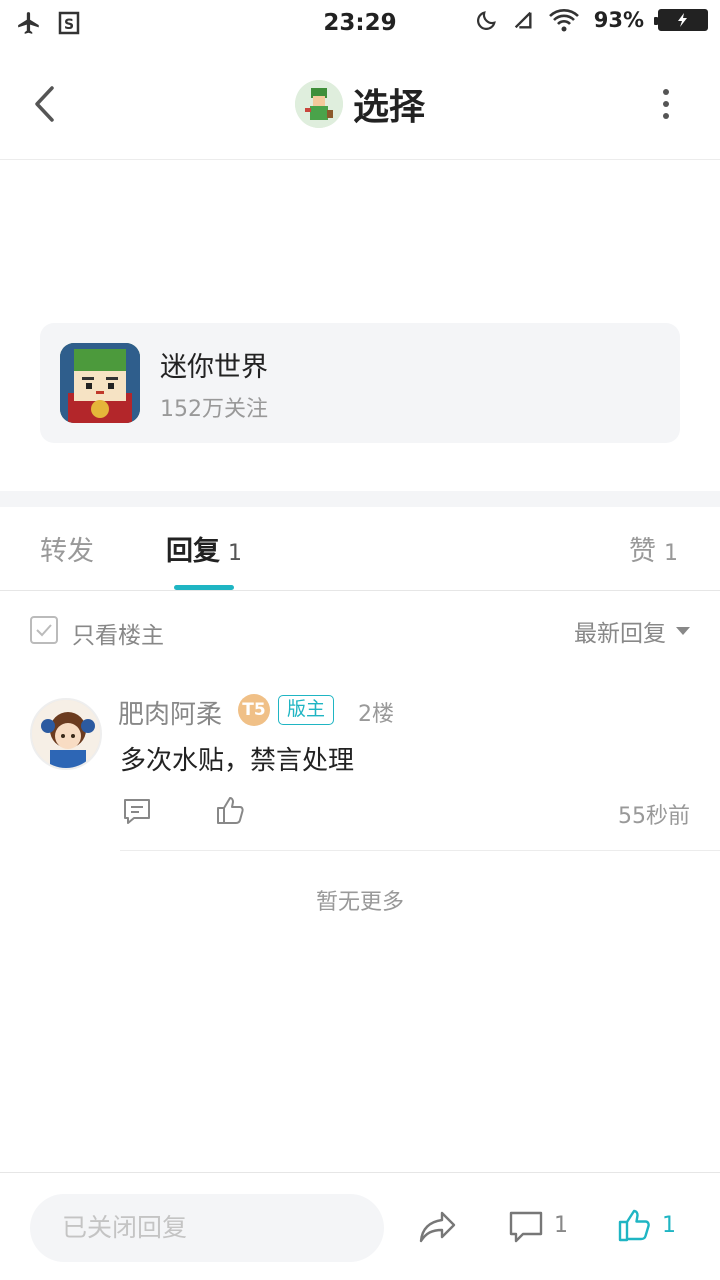 The width and height of the screenshot is (720, 1280). I want to click on forum-icon, so click(100, 383).